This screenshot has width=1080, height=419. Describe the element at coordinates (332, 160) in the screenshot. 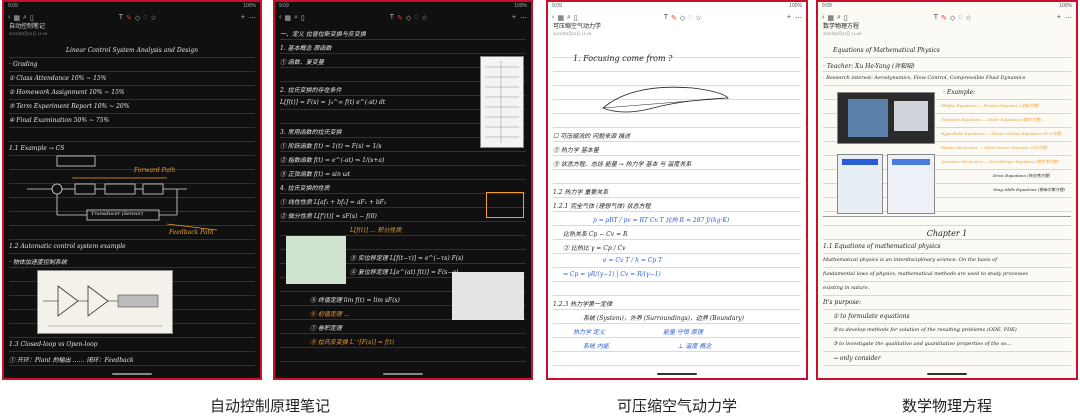

I see `note-line: ② 指数函数 f(t) = e^(-at) ⇒ 1/(s+a)` at that location.